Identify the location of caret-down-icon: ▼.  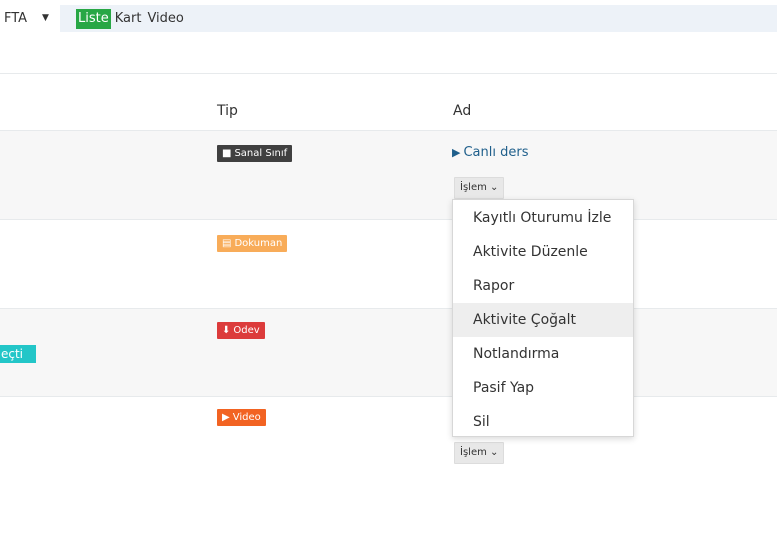
(45, 18).